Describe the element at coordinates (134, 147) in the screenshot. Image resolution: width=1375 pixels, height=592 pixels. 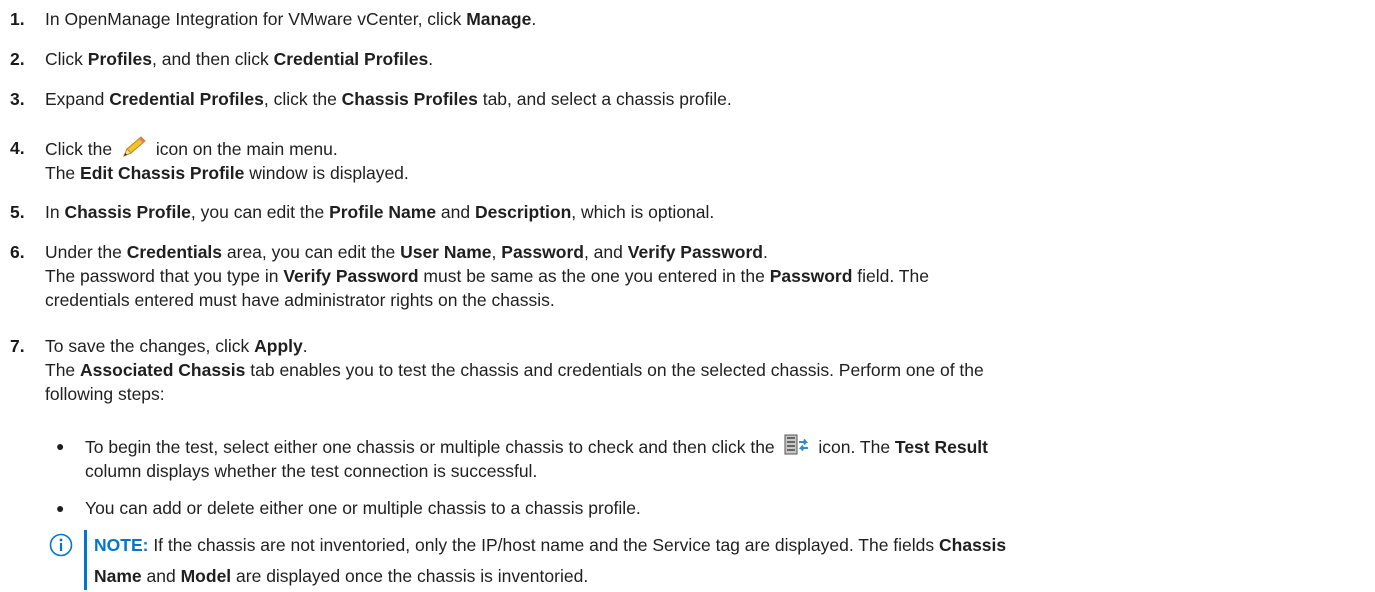
I see `pencil-icon` at that location.